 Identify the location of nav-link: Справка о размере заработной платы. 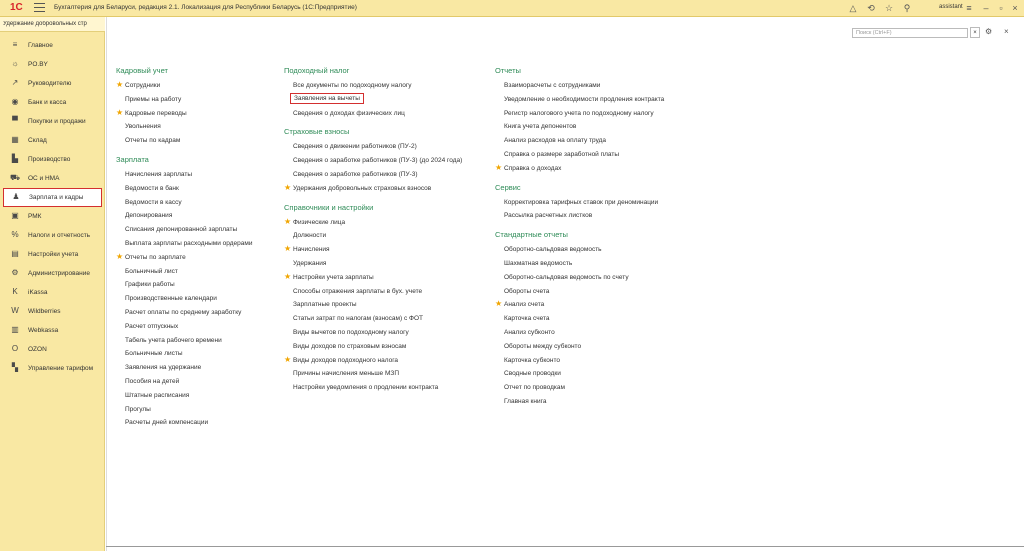
(557, 156).